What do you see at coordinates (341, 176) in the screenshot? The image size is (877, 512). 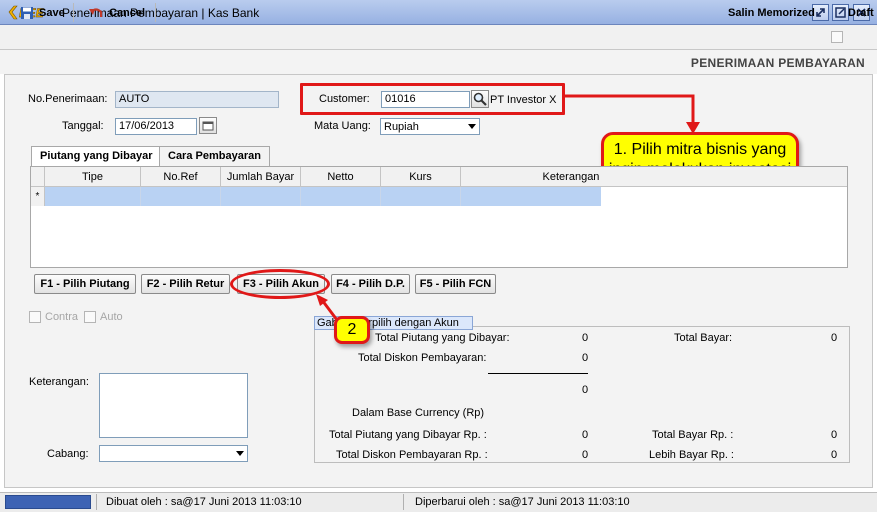 I see `grid-header-netto: Netto` at bounding box center [341, 176].